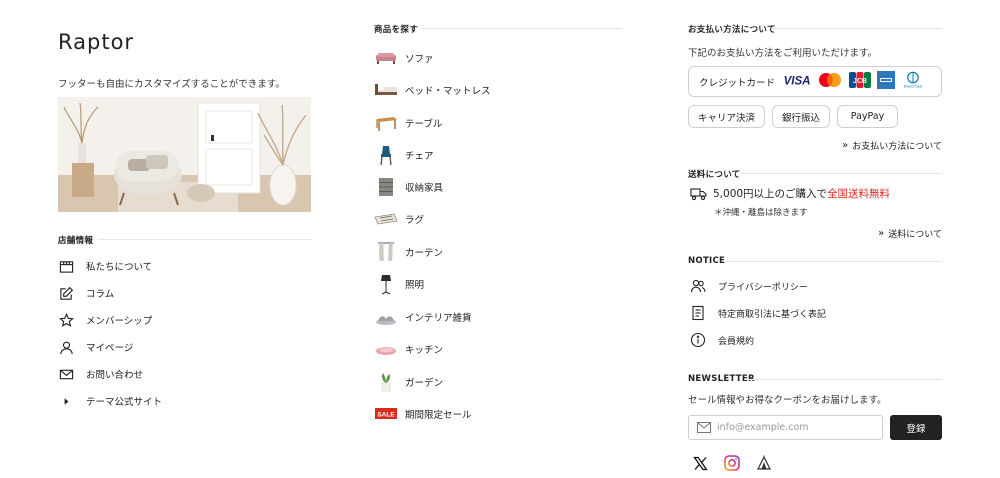 The width and height of the screenshot is (1000, 478). Describe the element at coordinates (399, 219) in the screenshot. I see `category-rug: ラグ` at that location.